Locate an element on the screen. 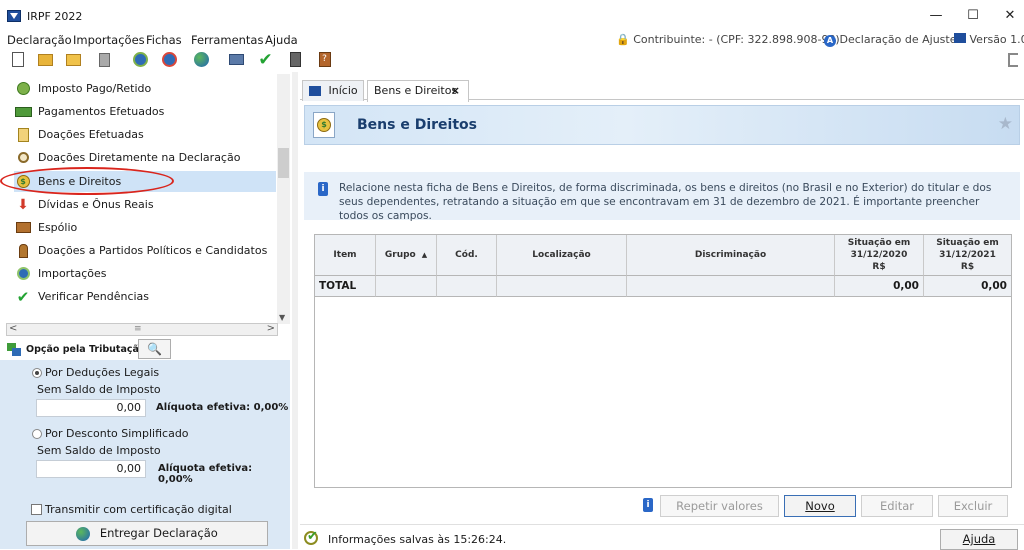 This screenshot has width=1024, height=550. nav-vertical-scrollbar: ▼ is located at coordinates (283, 199).